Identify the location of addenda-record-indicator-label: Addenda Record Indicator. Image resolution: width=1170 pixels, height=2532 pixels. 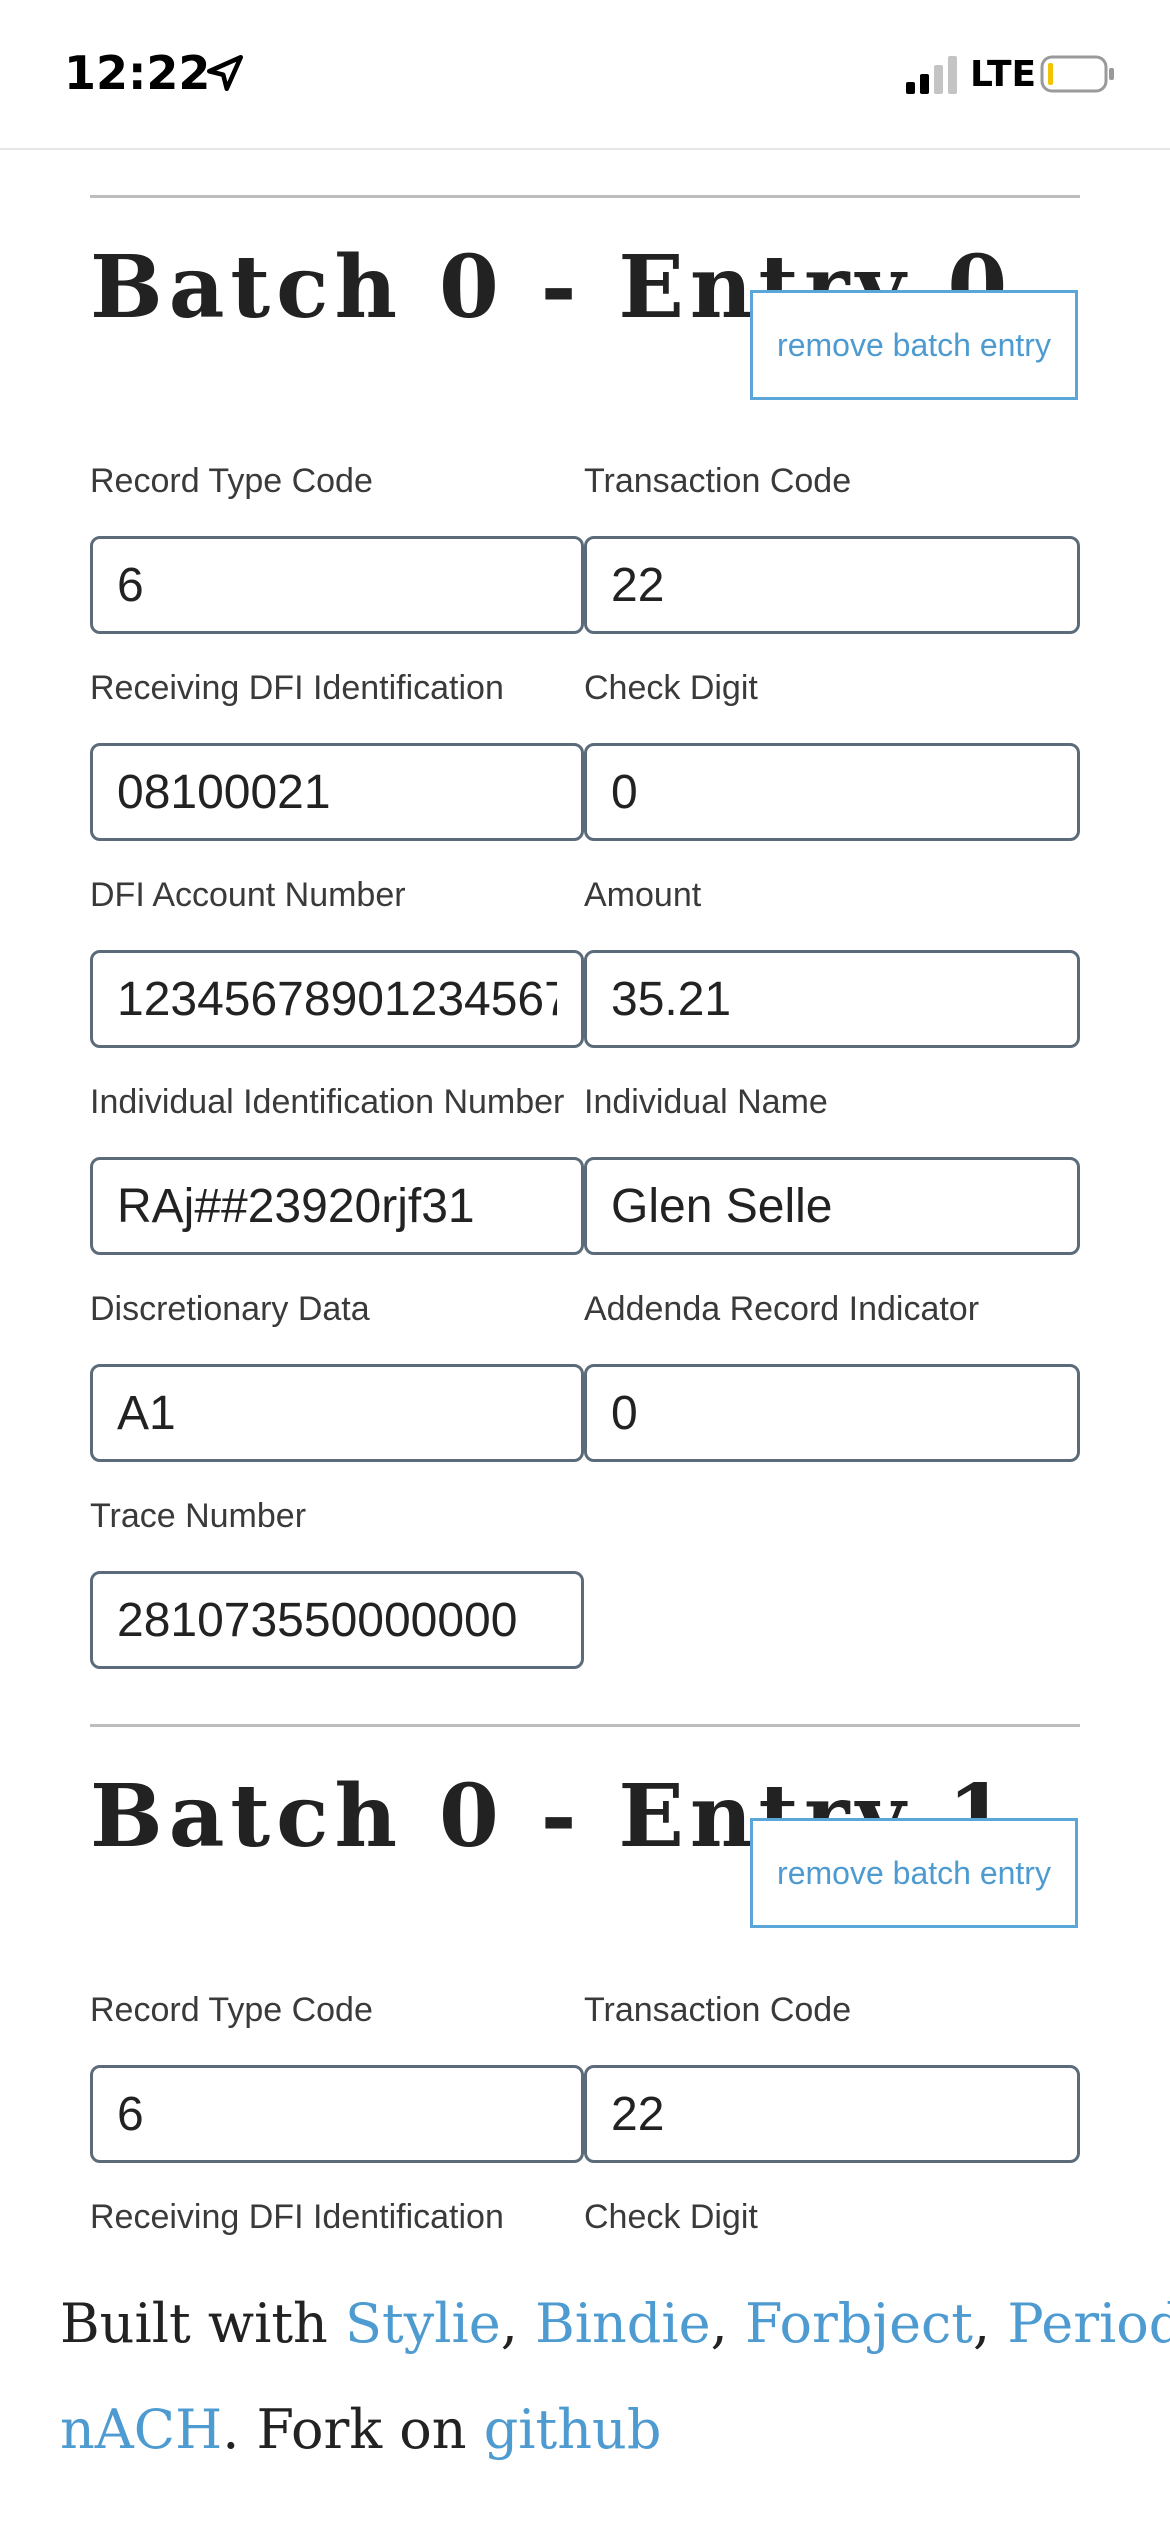
(782, 1309).